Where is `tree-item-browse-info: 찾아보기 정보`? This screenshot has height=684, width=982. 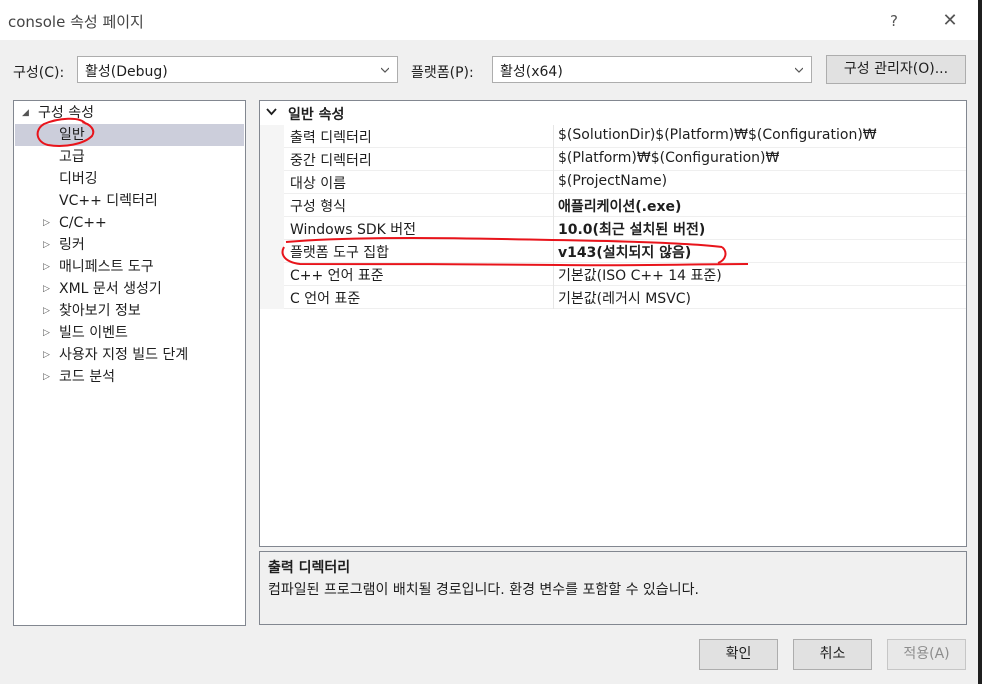 tree-item-browse-info: 찾아보기 정보 is located at coordinates (100, 311).